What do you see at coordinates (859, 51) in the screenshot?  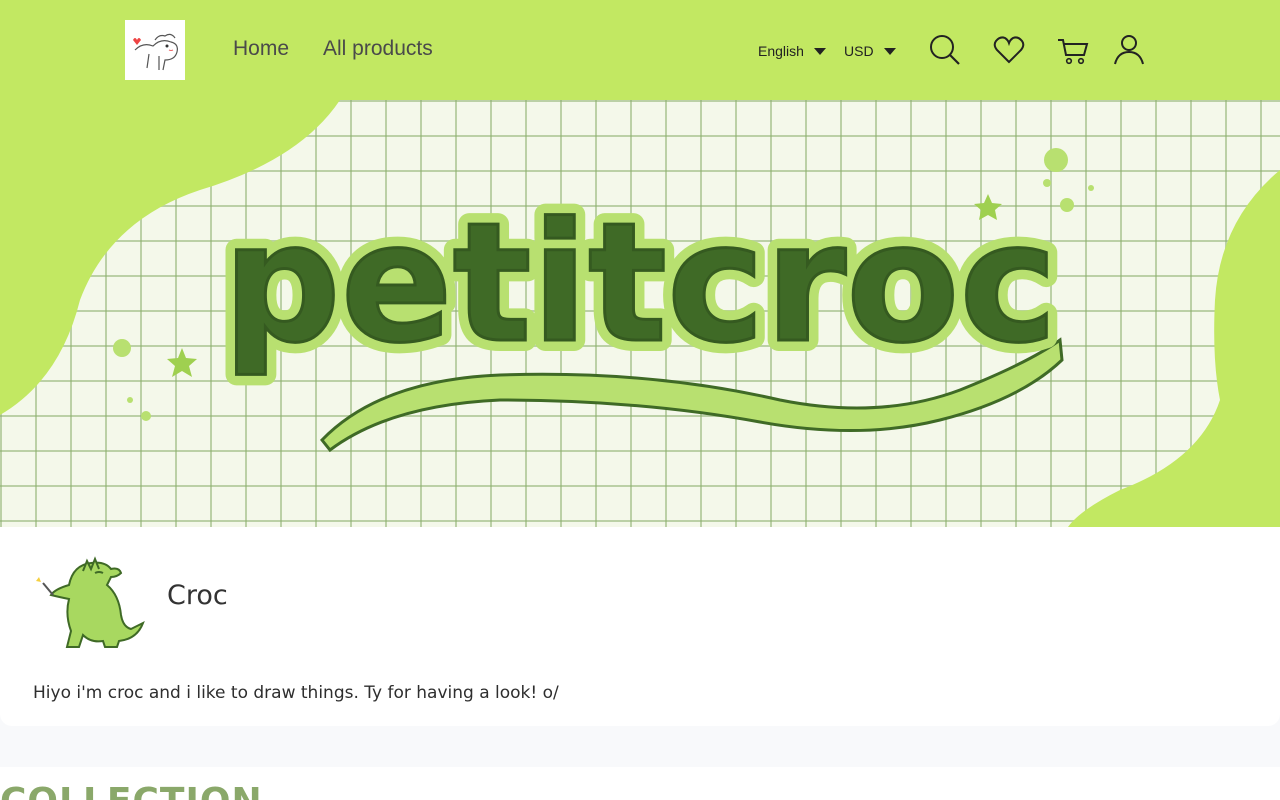 I see `currency-selected: USD` at bounding box center [859, 51].